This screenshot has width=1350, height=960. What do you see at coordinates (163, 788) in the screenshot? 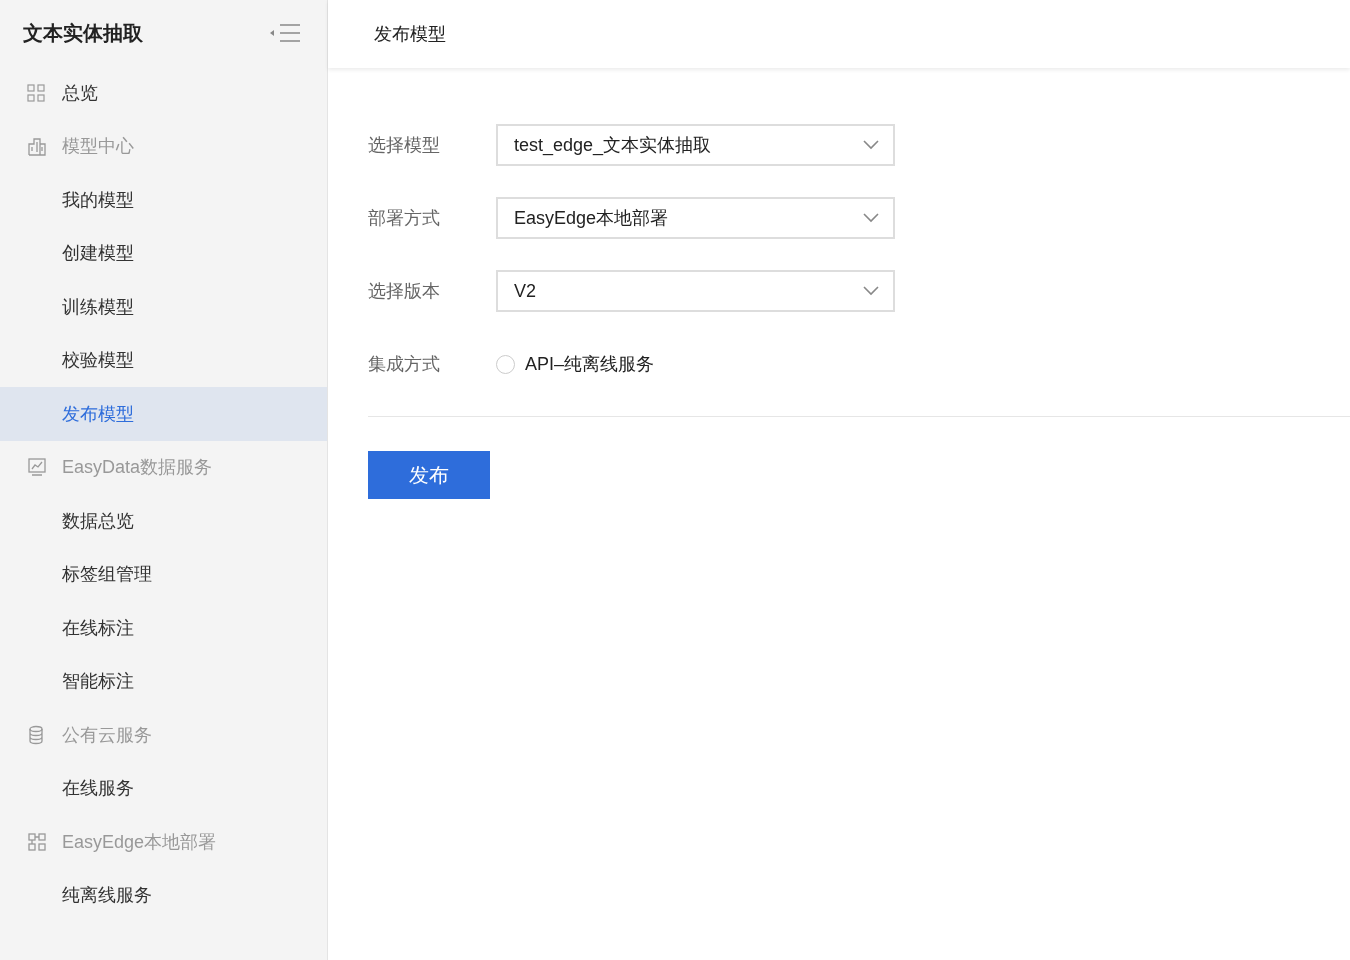
I see `nav-item: 在线服务` at bounding box center [163, 788].